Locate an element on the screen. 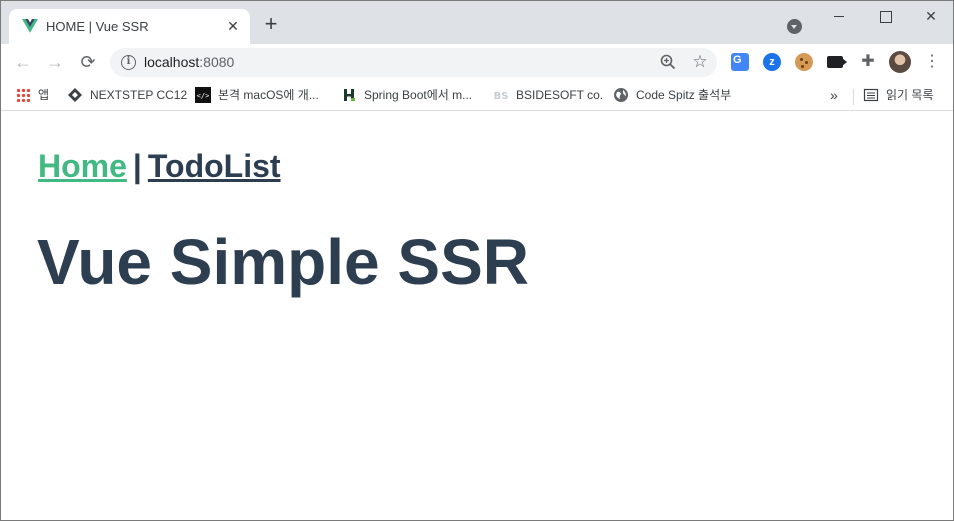 Image resolution: width=954 pixels, height=521 pixels. url-text: localhost:8080 is located at coordinates (189, 62).